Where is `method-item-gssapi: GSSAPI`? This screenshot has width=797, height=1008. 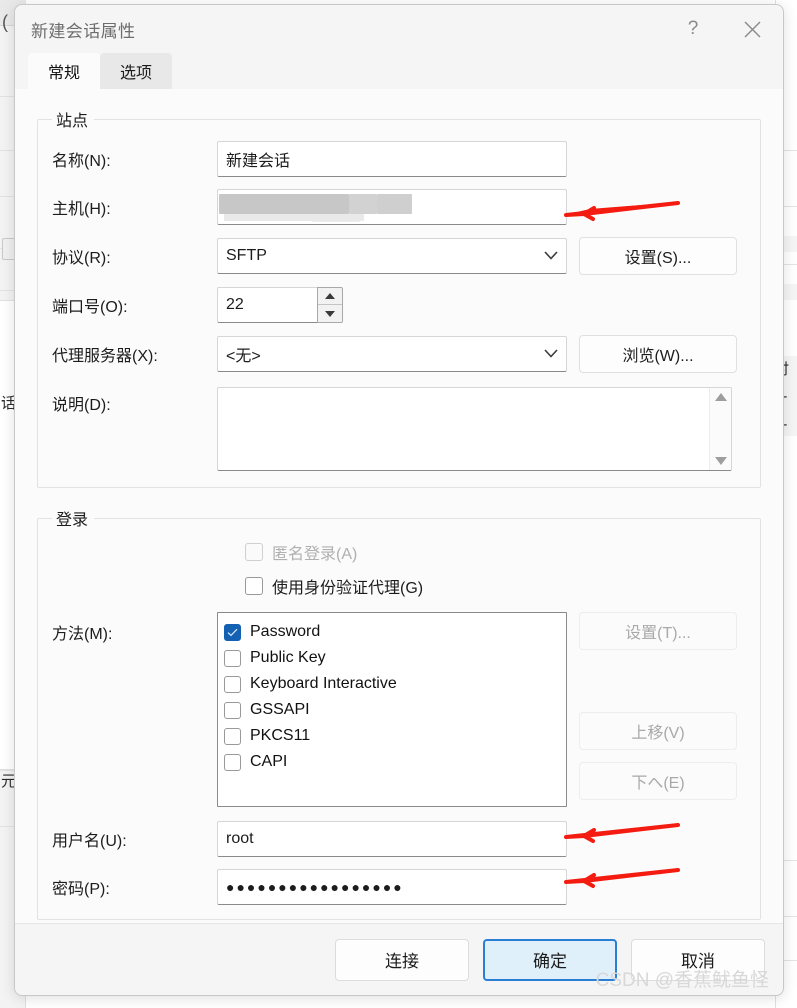 method-item-gssapi: GSSAPI is located at coordinates (392, 710).